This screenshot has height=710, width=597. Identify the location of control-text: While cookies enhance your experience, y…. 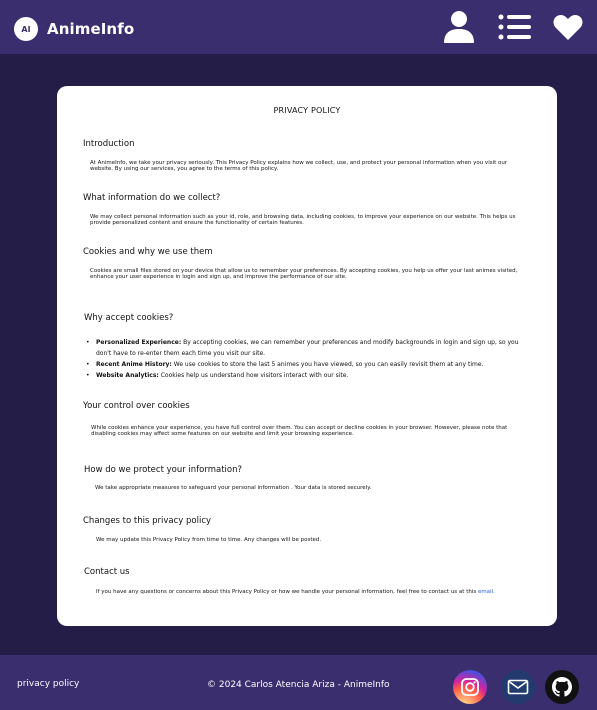
(299, 431).